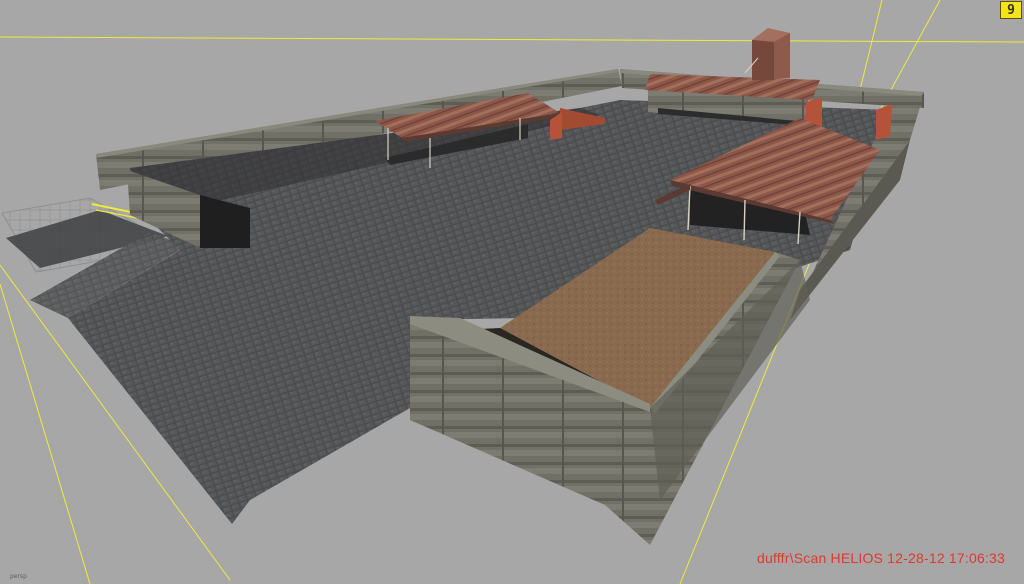 This screenshot has height=584, width=1024. What do you see at coordinates (1011, 10) in the screenshot?
I see `view-cube-badge: 9` at bounding box center [1011, 10].